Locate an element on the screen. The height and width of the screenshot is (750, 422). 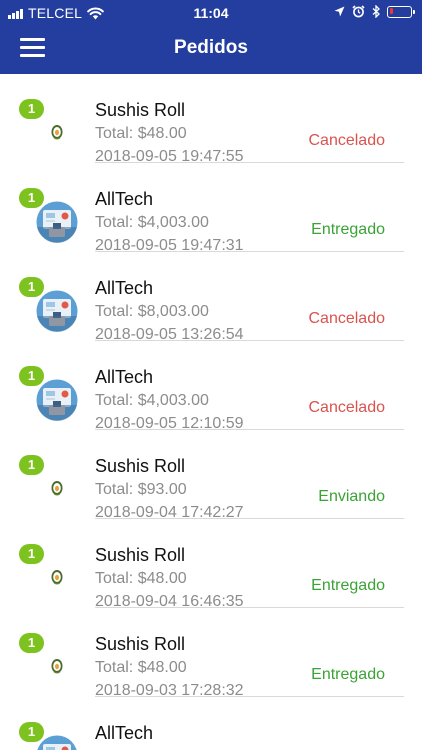
battery-level-fill is located at coordinates (391, 11).